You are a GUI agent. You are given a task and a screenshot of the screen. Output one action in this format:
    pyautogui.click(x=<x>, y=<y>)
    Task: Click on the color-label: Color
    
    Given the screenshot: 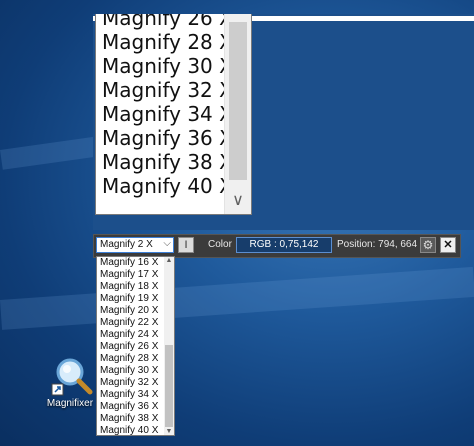 What is the action you would take?
    pyautogui.click(x=220, y=244)
    